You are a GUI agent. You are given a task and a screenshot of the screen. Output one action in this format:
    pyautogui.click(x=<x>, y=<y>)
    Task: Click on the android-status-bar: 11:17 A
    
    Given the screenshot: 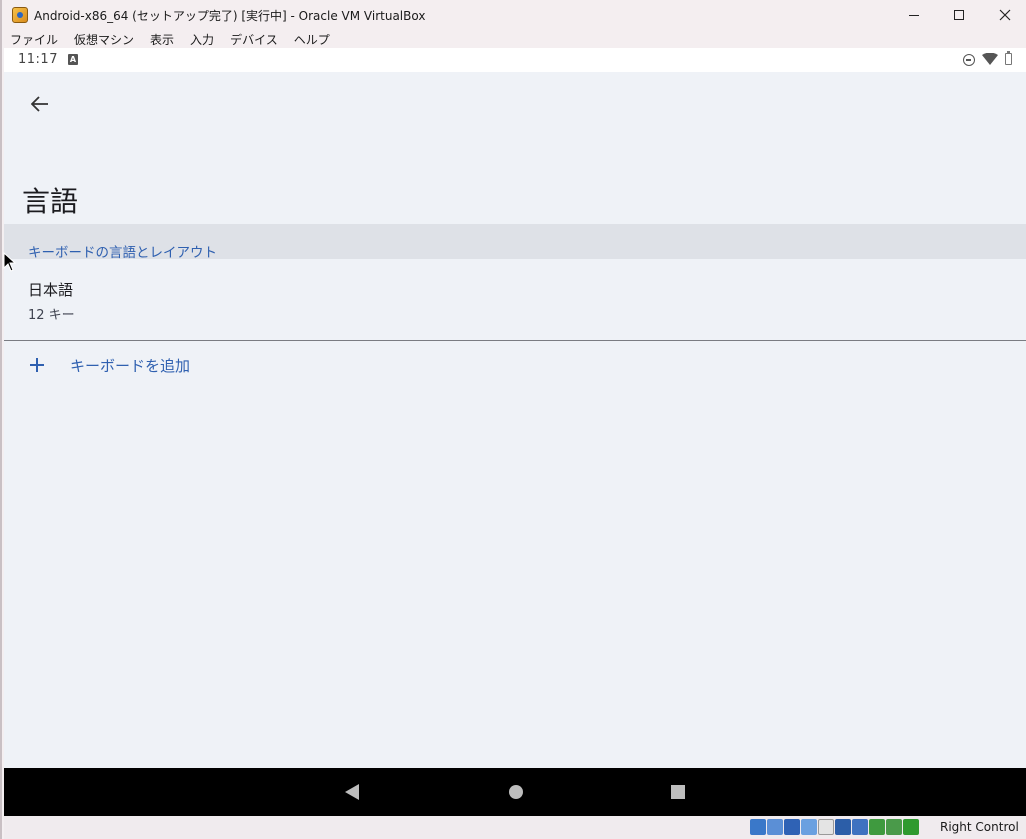 What is the action you would take?
    pyautogui.click(x=515, y=60)
    